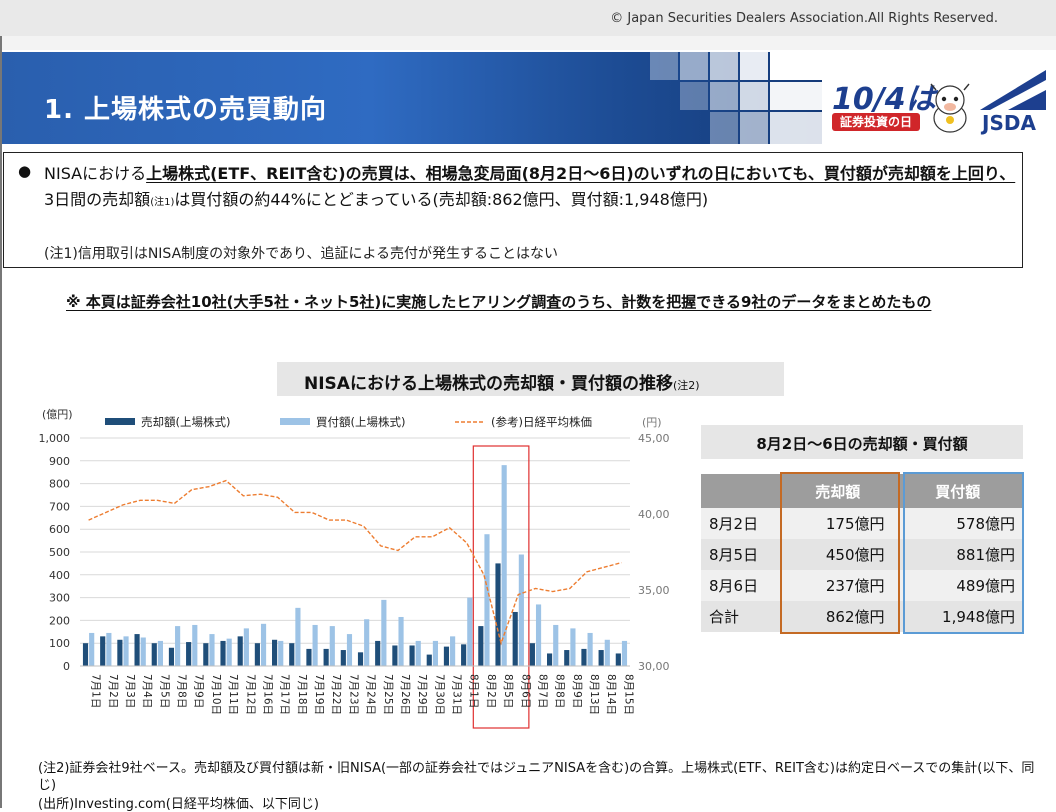 The image size is (1056, 812). Describe the element at coordinates (59, 461) in the screenshot. I see `y-tick-left: 900` at that location.